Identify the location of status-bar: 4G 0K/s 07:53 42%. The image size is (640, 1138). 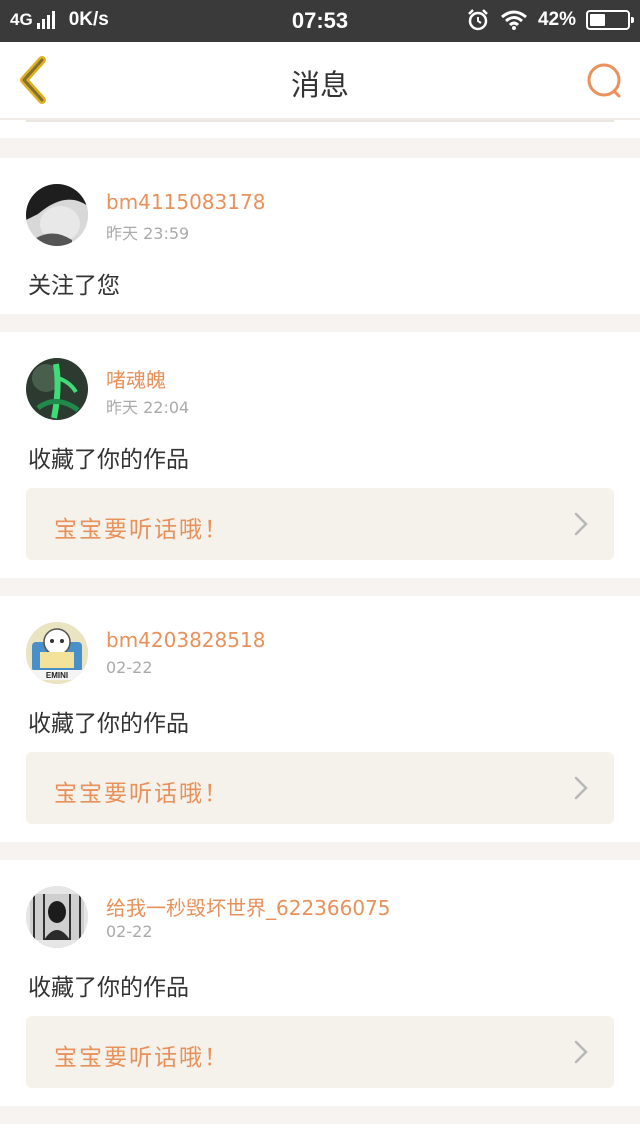
(320, 21).